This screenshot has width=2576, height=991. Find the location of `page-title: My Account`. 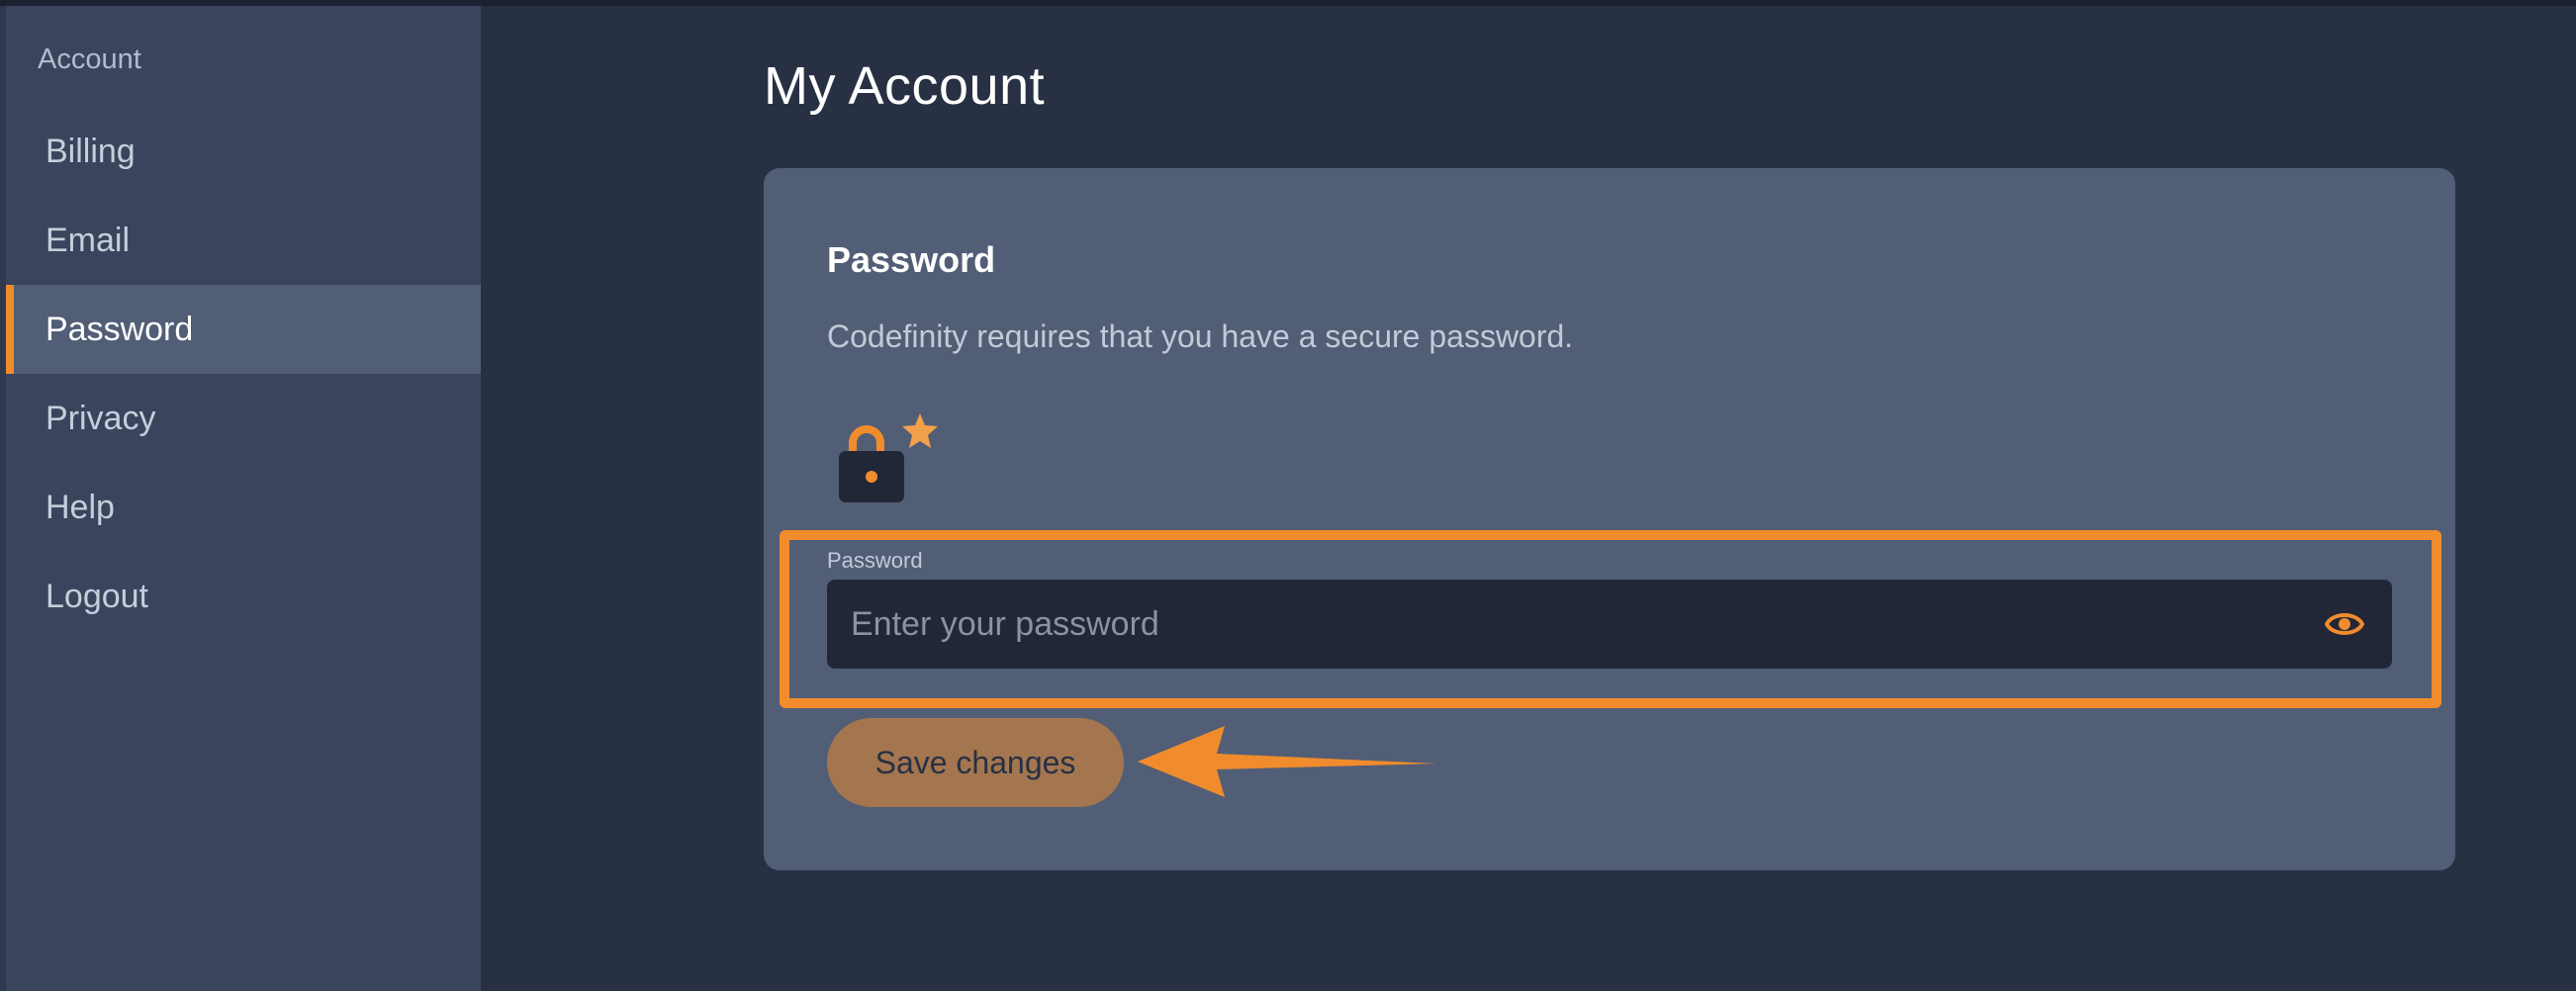

page-title: My Account is located at coordinates (905, 86).